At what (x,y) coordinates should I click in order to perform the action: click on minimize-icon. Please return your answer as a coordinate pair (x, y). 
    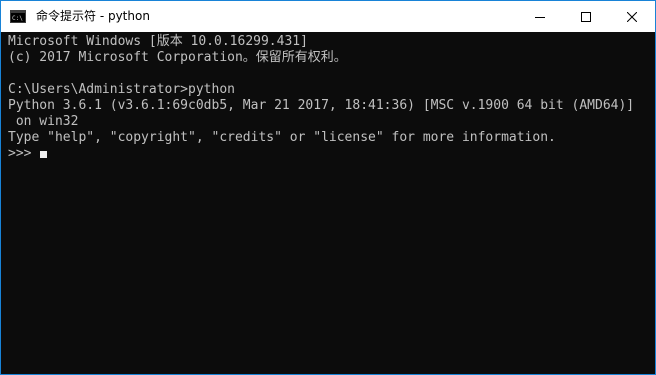
    Looking at the image, I should click on (540, 17).